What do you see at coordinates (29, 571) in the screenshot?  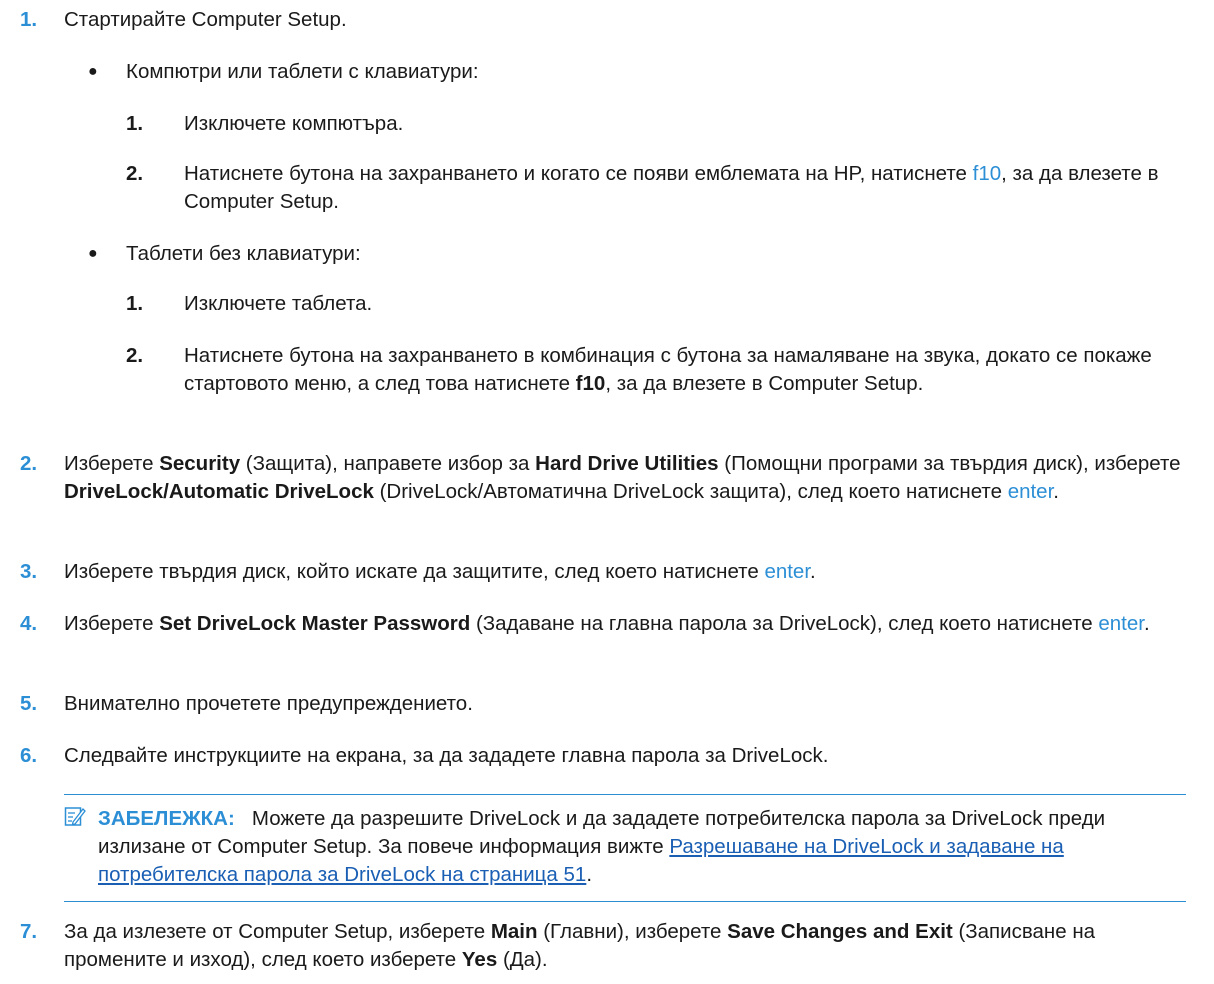 I see `step-number: 3.` at bounding box center [29, 571].